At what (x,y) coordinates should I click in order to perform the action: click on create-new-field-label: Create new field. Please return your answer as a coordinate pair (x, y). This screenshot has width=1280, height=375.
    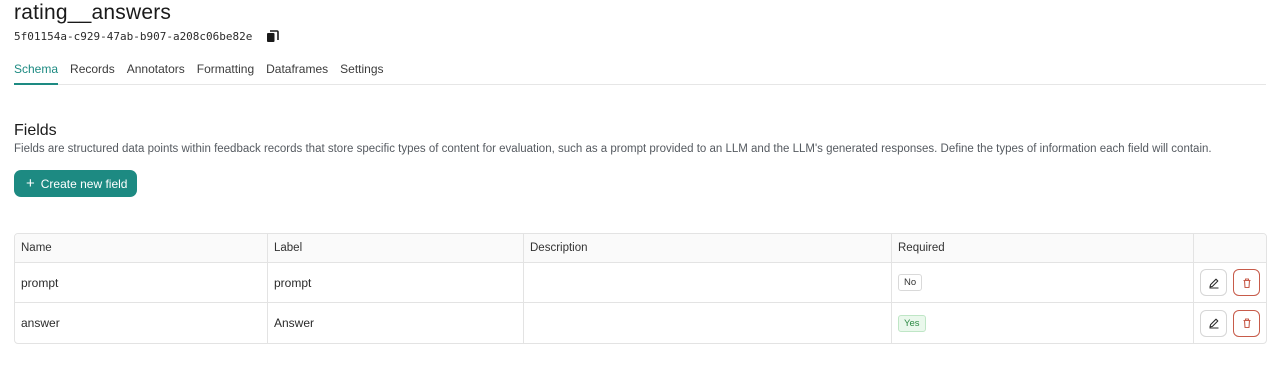
    Looking at the image, I should click on (84, 183).